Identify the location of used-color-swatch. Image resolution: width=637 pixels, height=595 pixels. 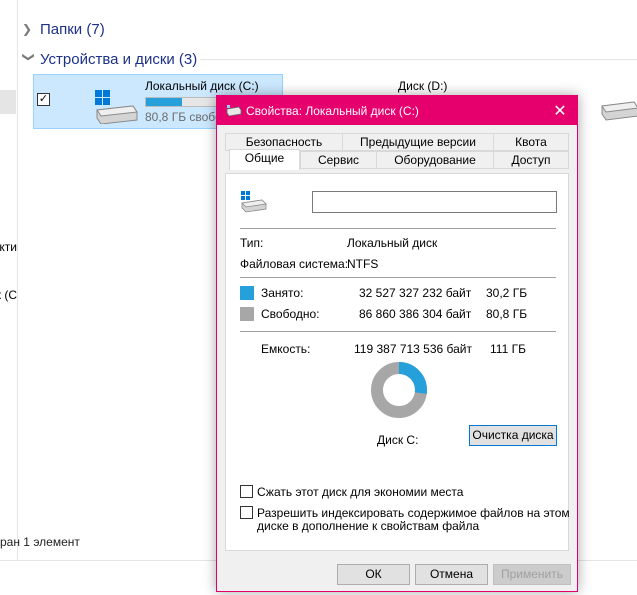
(247, 293).